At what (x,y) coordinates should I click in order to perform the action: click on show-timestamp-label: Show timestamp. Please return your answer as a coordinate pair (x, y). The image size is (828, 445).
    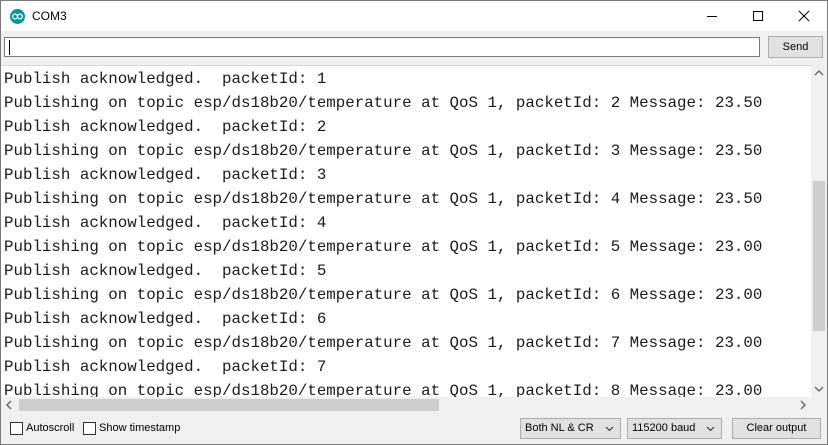
    Looking at the image, I should click on (140, 428).